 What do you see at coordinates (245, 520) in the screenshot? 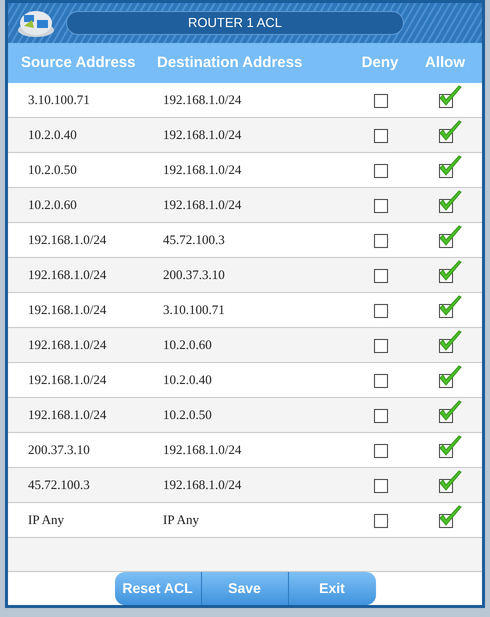
I see `table-row: IP Any IP Any` at bounding box center [245, 520].